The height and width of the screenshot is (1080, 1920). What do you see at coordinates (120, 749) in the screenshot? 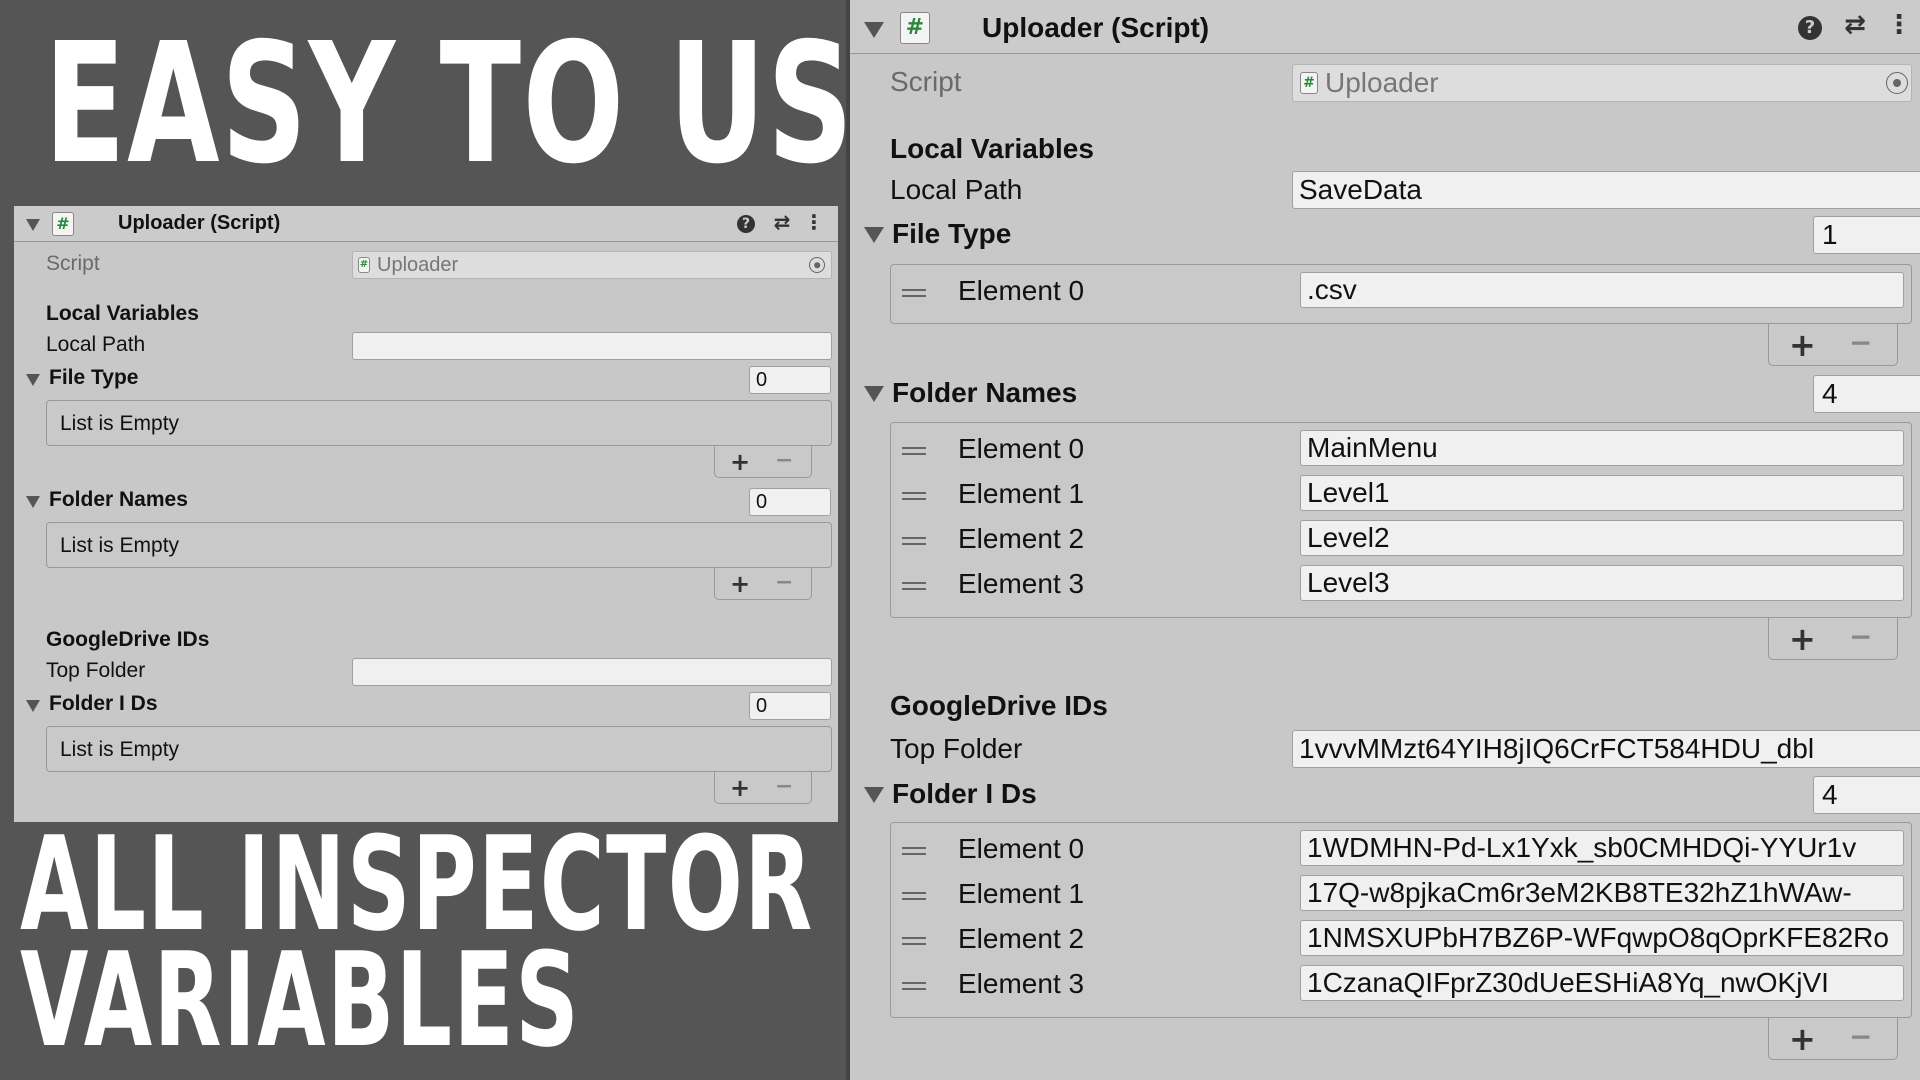
I see `folder-ids-empty-text: List is Empty` at bounding box center [120, 749].